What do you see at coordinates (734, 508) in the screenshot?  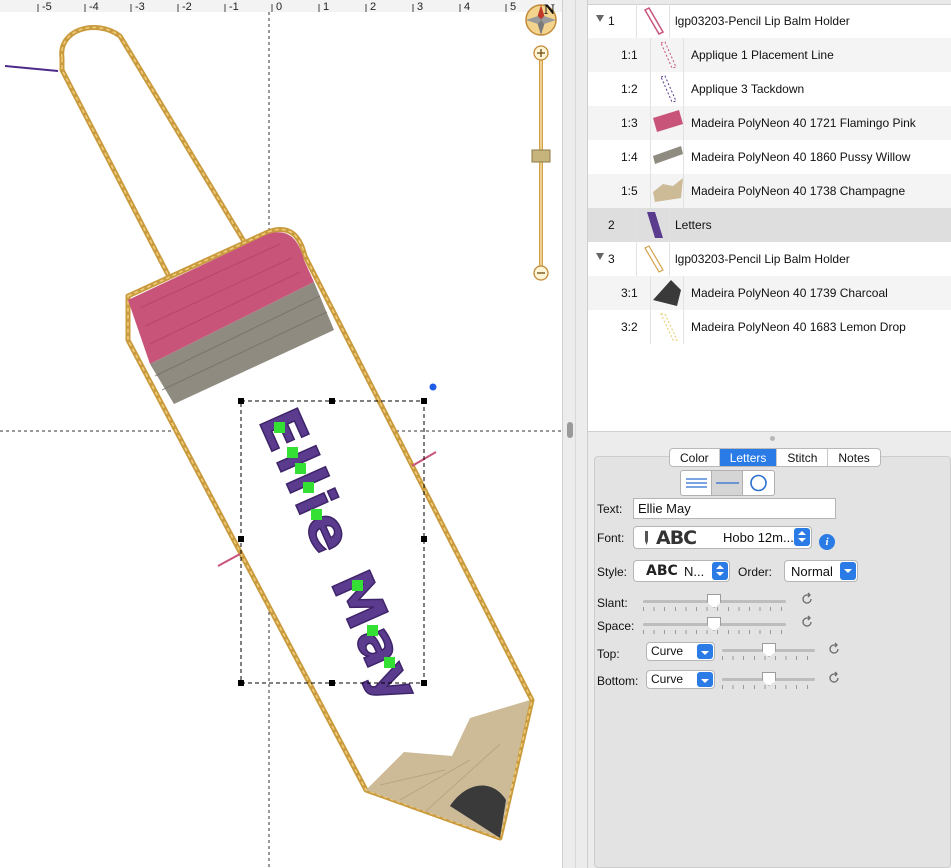 I see `text-input: Ellie May` at bounding box center [734, 508].